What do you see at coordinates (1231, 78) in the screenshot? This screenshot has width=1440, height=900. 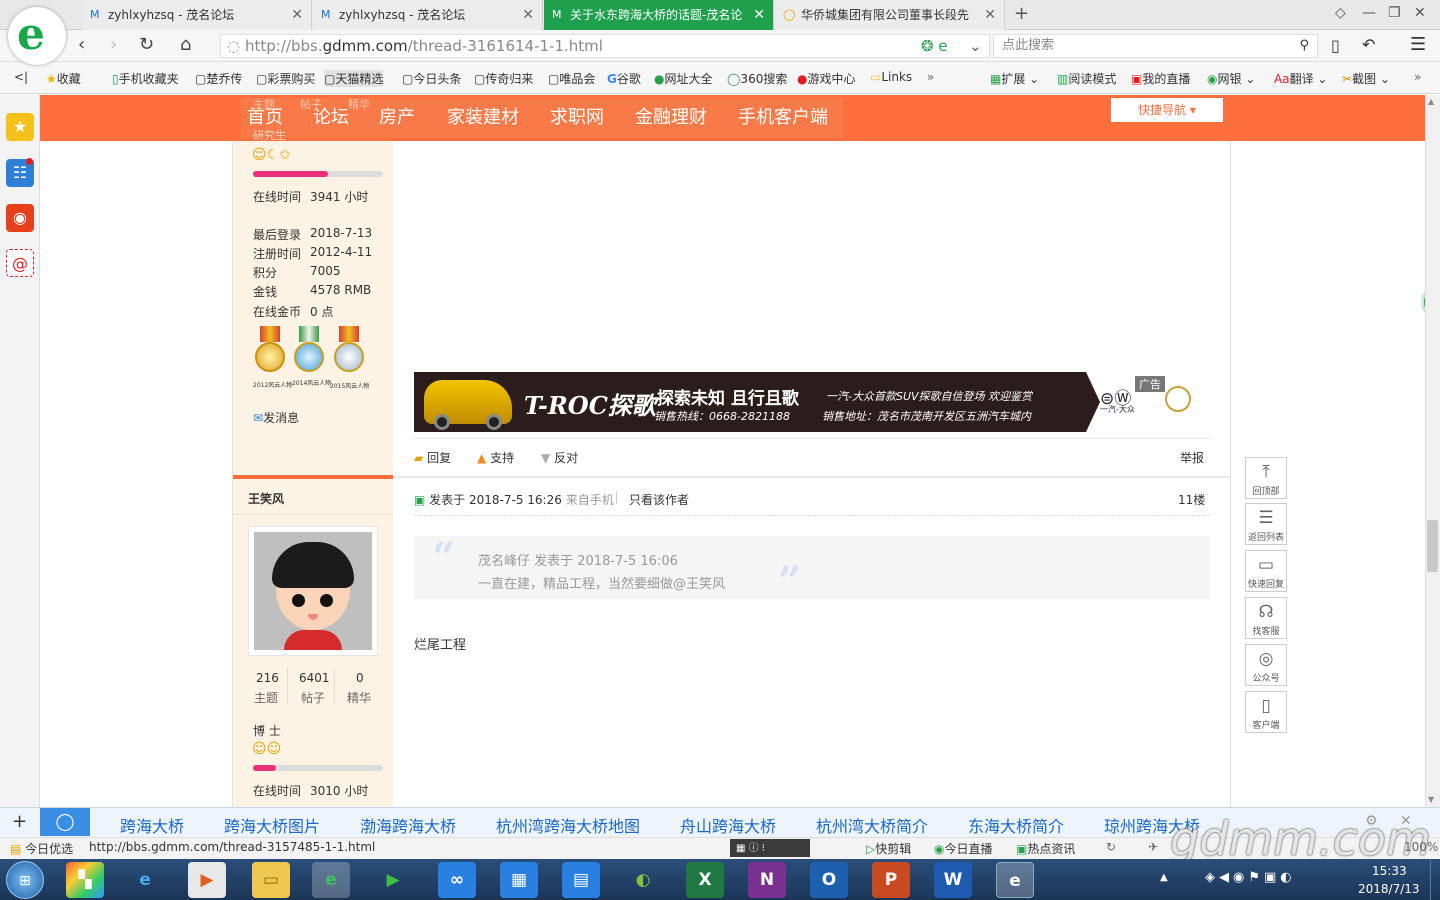 I see `tool-bank: ◉网银 ⌄` at bounding box center [1231, 78].